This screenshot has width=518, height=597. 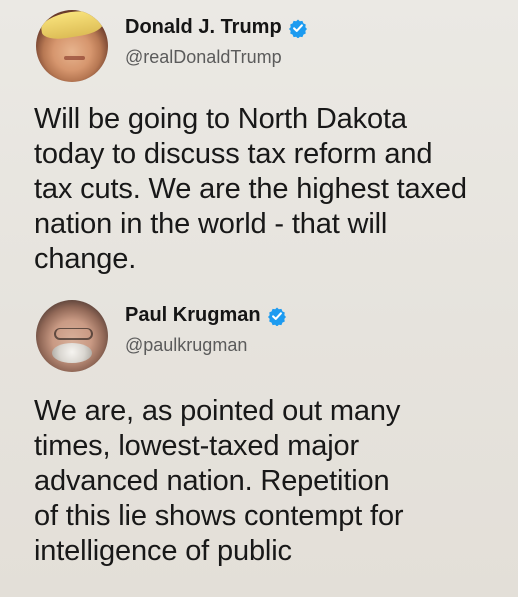 I want to click on tweet-text-line: intelligence of public, so click(x=163, y=551).